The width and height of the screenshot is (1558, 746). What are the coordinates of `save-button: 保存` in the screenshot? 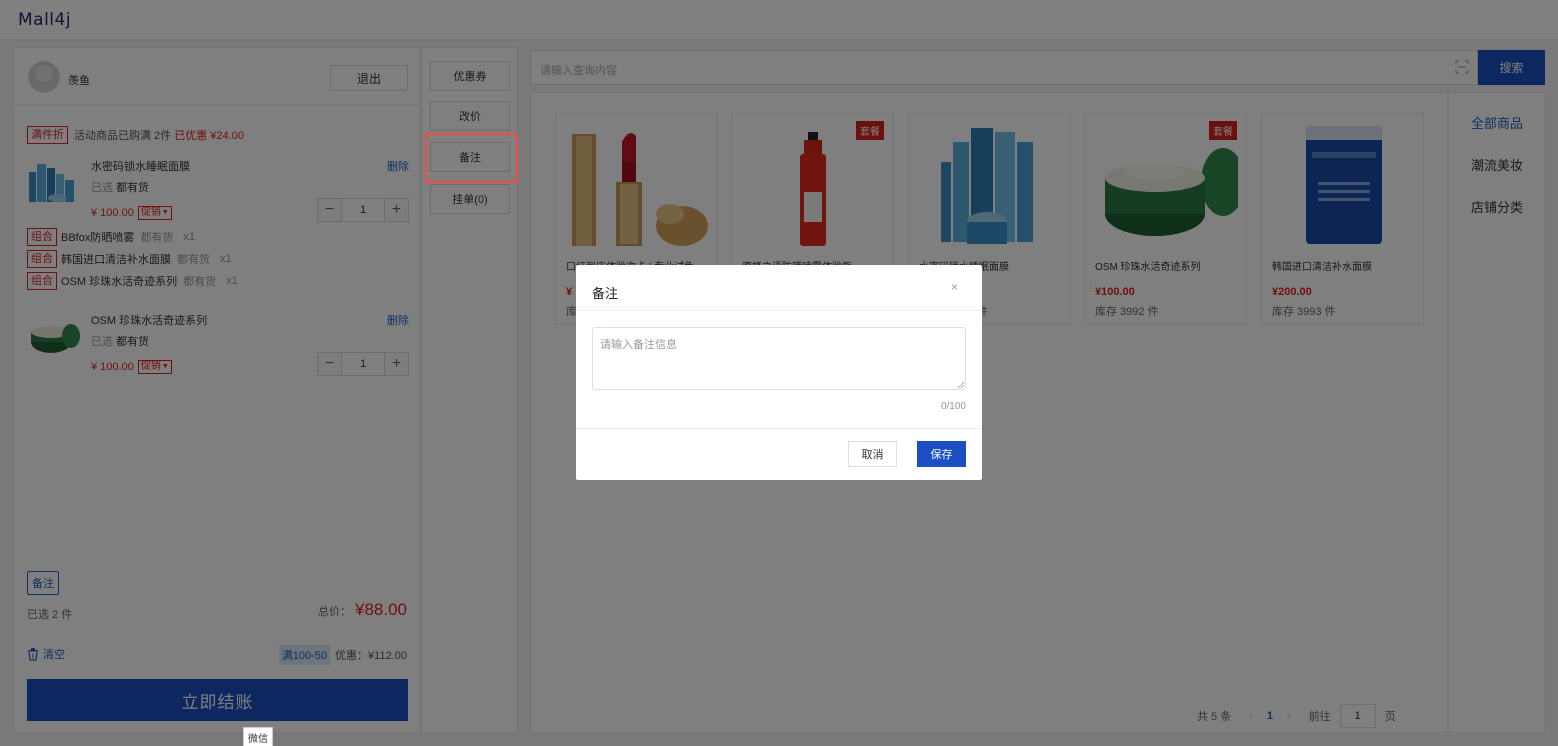 It's located at (941, 454).